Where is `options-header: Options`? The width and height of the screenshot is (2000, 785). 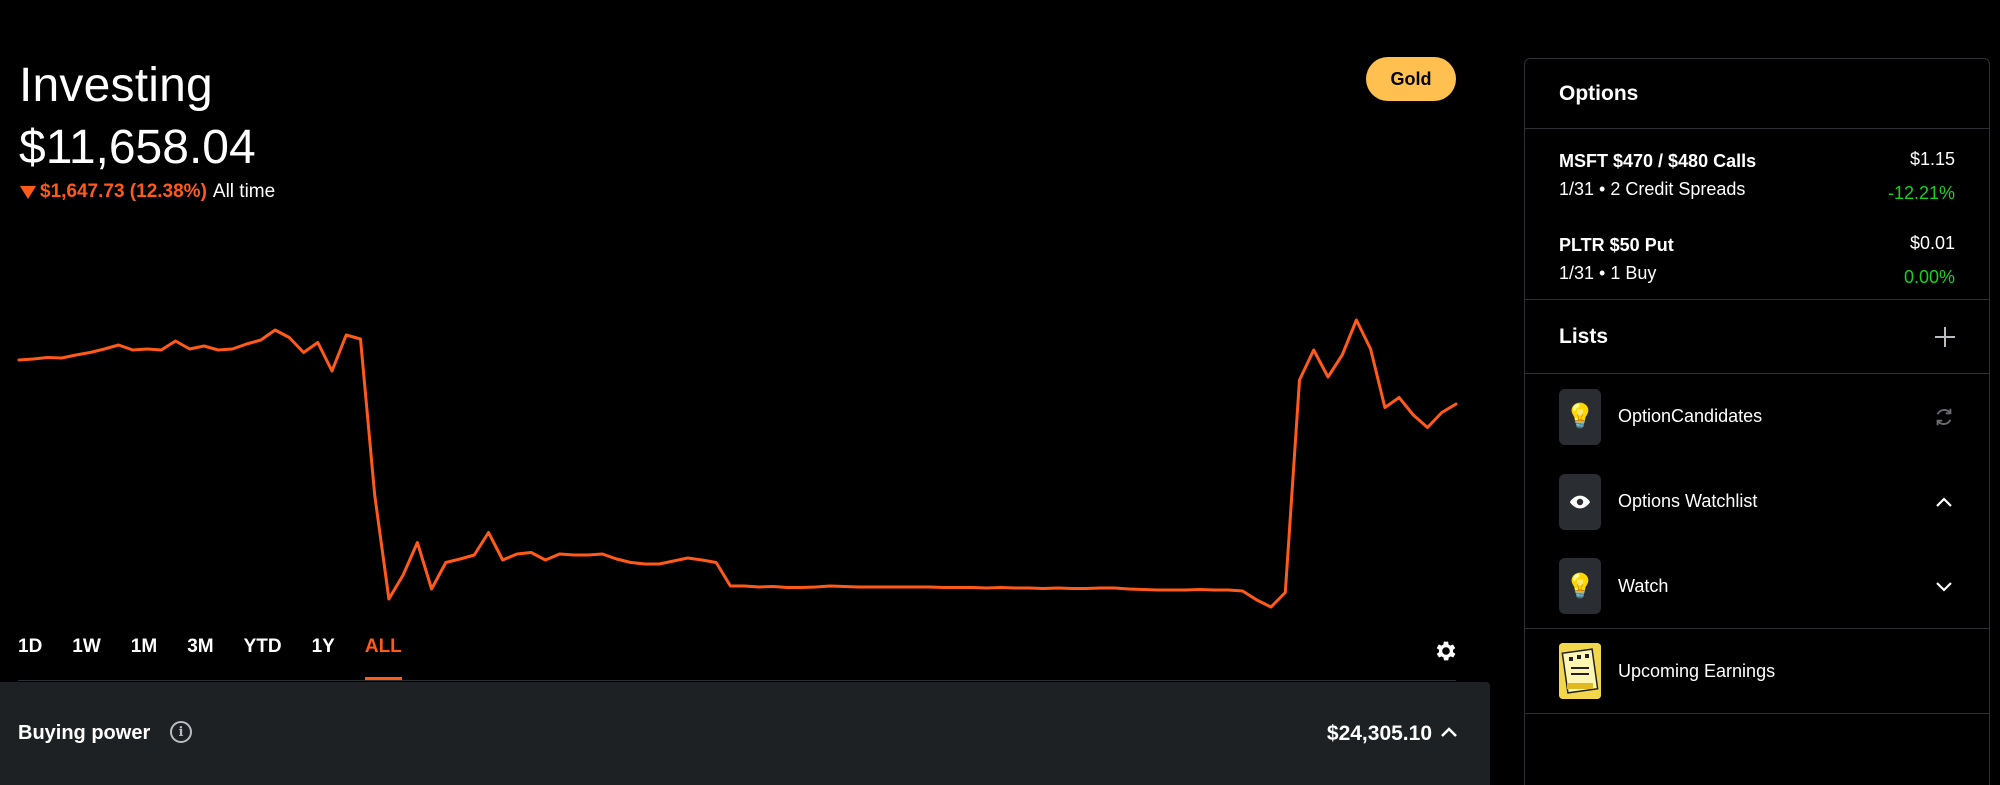 options-header: Options is located at coordinates (1757, 94).